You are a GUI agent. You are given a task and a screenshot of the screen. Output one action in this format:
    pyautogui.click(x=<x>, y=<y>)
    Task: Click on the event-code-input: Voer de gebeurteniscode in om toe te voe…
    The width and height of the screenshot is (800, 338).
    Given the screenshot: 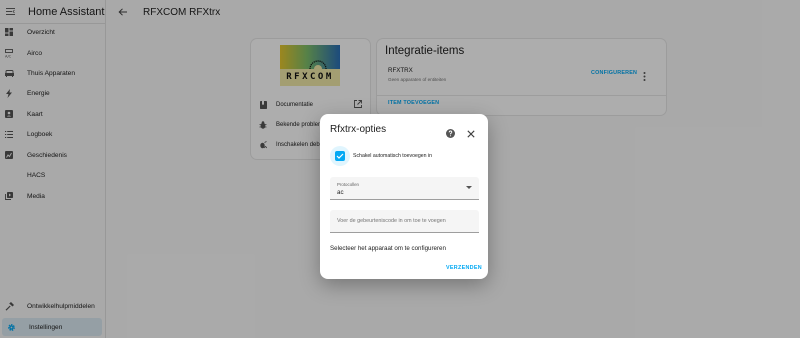 What is the action you would take?
    pyautogui.click(x=404, y=221)
    